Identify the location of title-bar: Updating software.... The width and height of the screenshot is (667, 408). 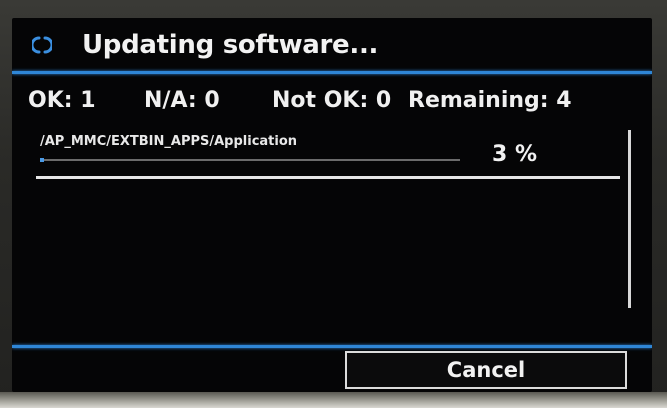
(332, 45).